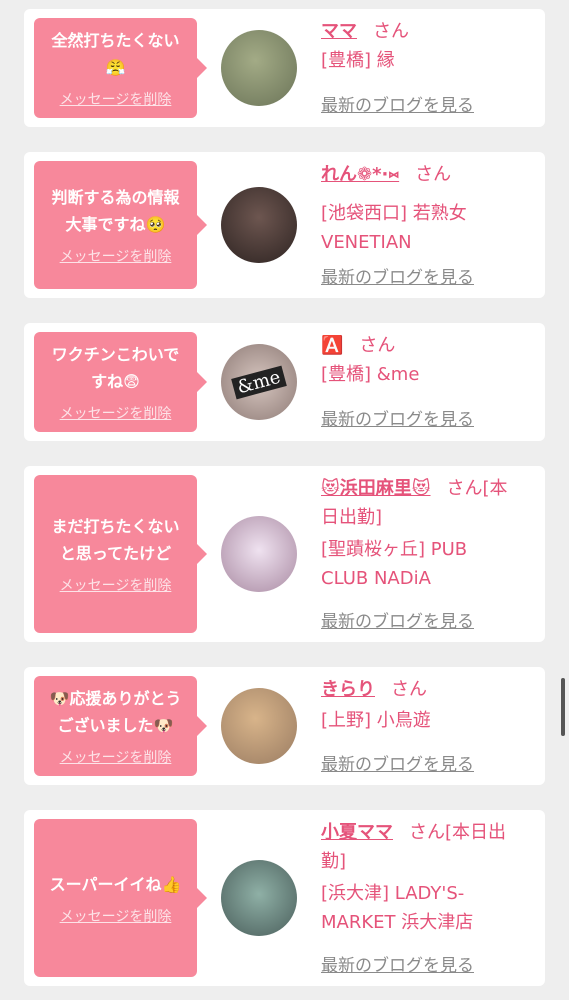 The image size is (569, 1000). What do you see at coordinates (339, 31) in the screenshot?
I see `cast-name-link: ママ` at bounding box center [339, 31].